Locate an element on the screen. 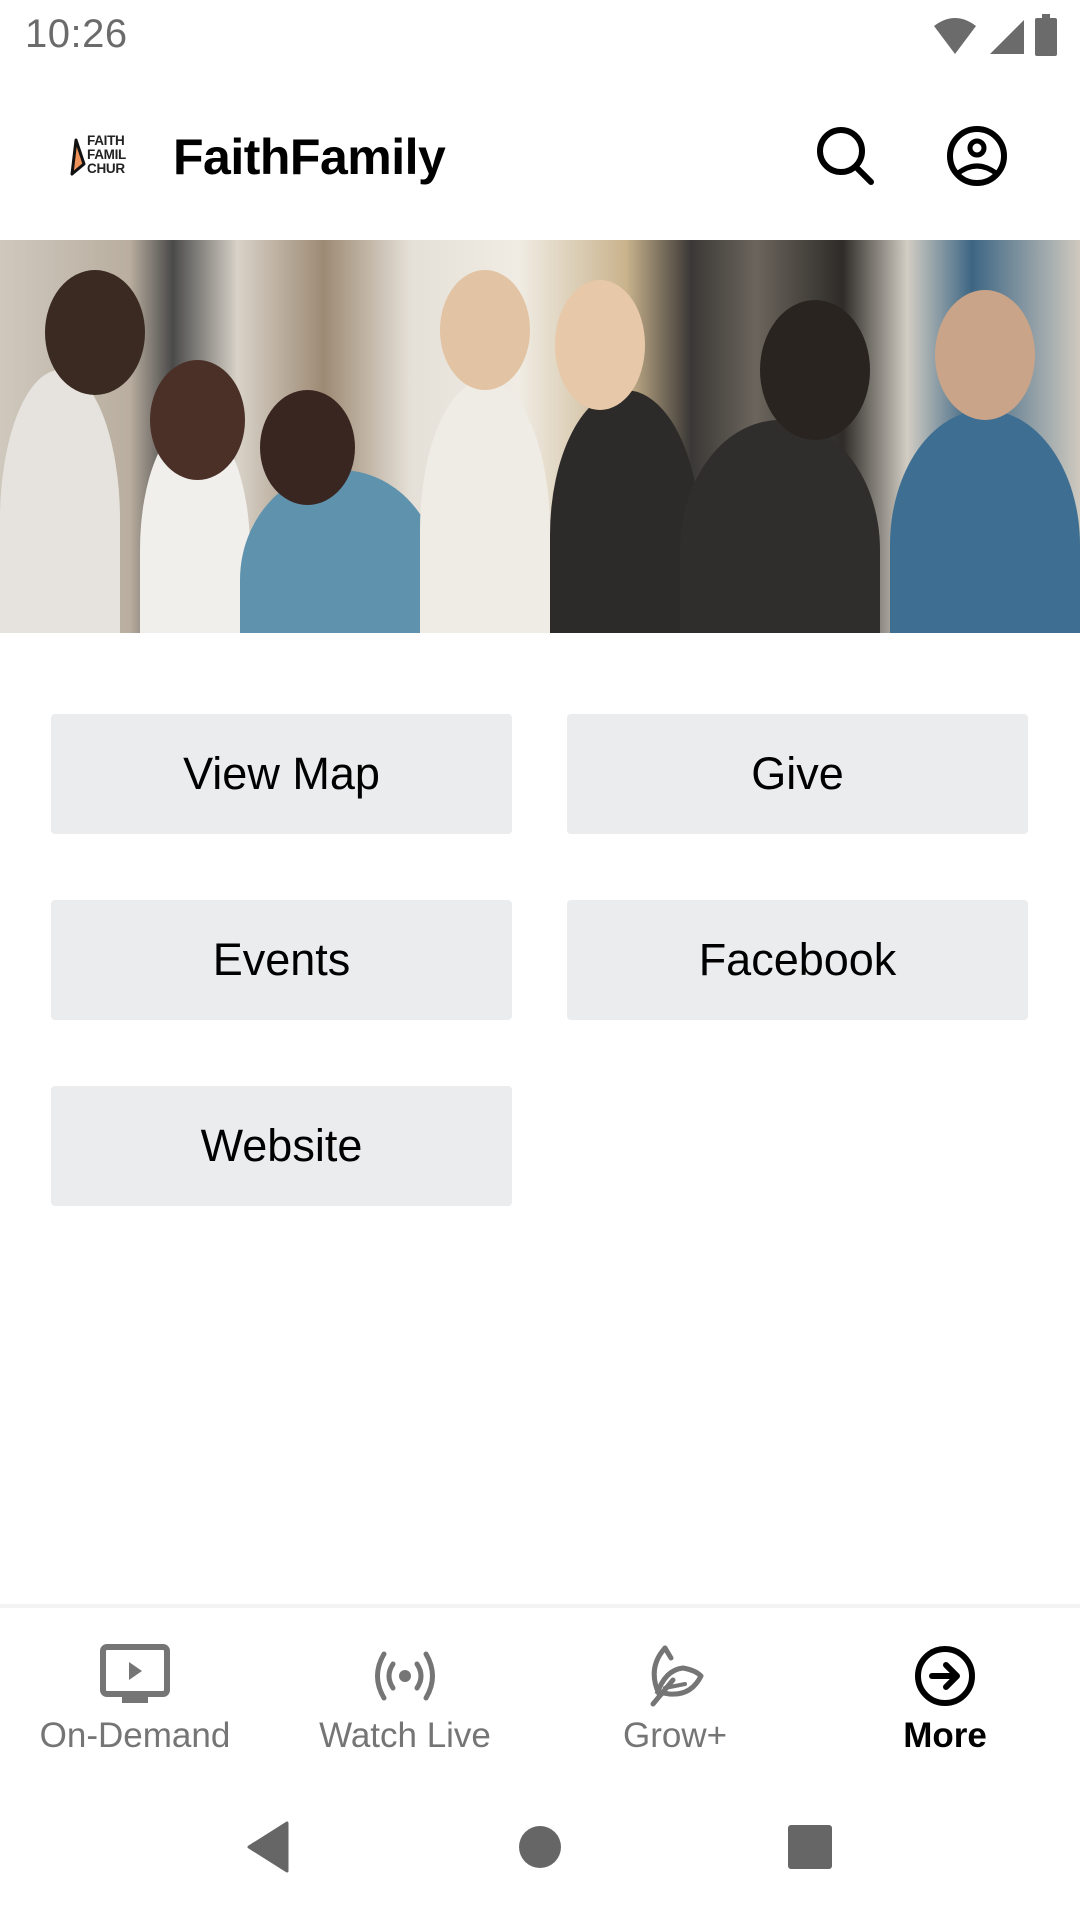 This screenshot has width=1080, height=1920. battery-icon is located at coordinates (1046, 35).